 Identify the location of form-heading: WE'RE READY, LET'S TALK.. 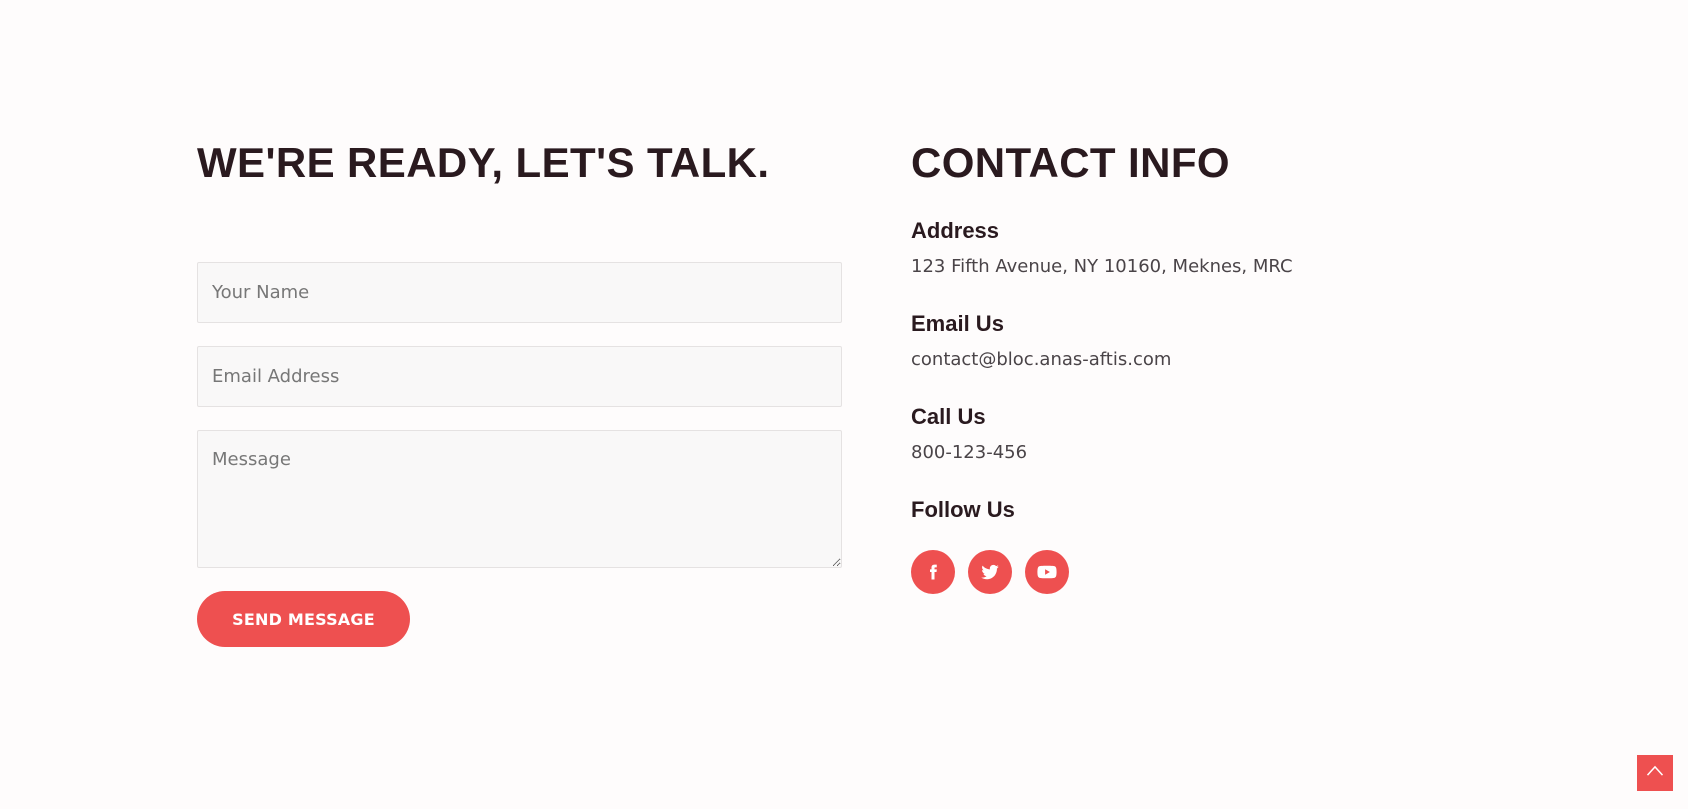
(483, 162).